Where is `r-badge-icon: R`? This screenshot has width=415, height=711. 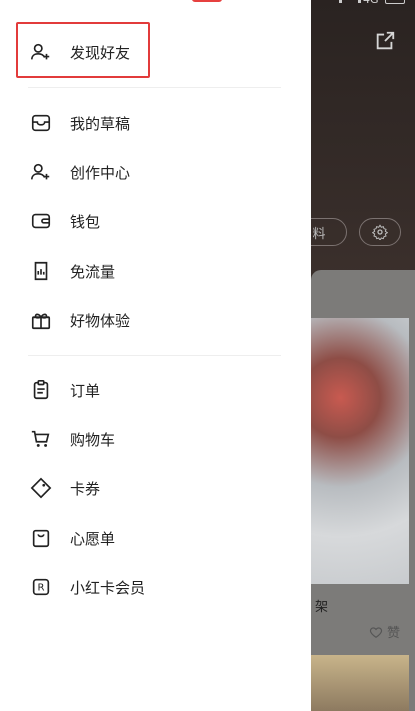
r-badge-icon: R is located at coordinates (41, 587).